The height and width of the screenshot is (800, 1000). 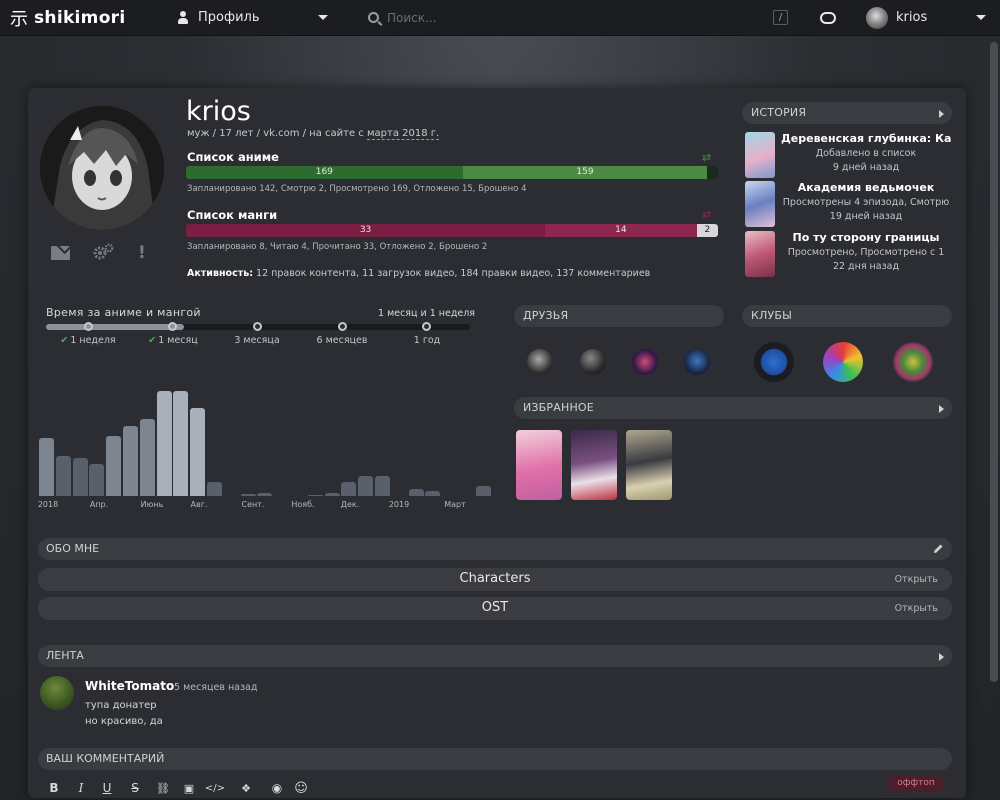 What do you see at coordinates (129, 686) in the screenshot?
I see `comment-author-name: WhiteTomato` at bounding box center [129, 686].